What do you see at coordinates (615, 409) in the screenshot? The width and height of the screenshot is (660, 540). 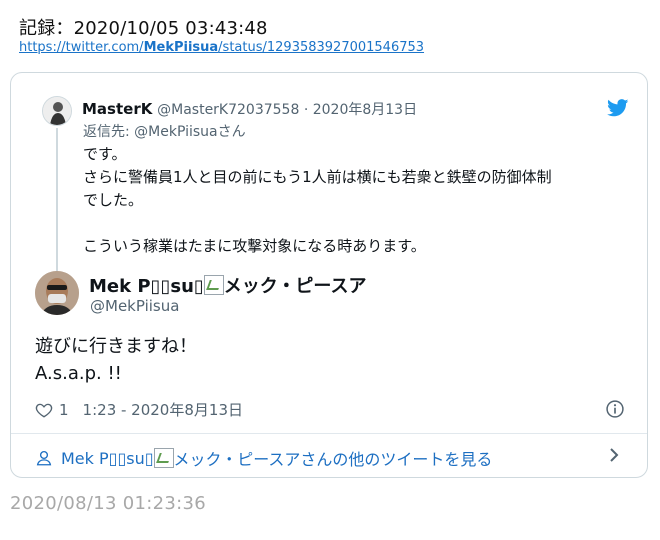 I see `info-icon` at bounding box center [615, 409].